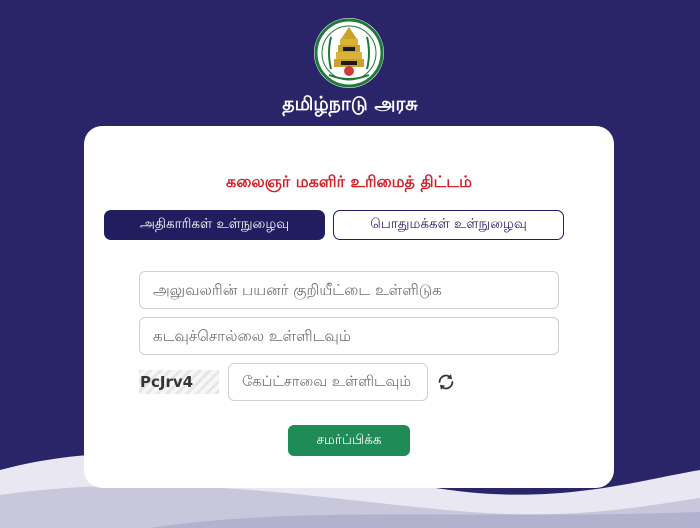 This screenshot has height=528, width=700. What do you see at coordinates (446, 382) in the screenshot?
I see `refresh-icon` at bounding box center [446, 382].